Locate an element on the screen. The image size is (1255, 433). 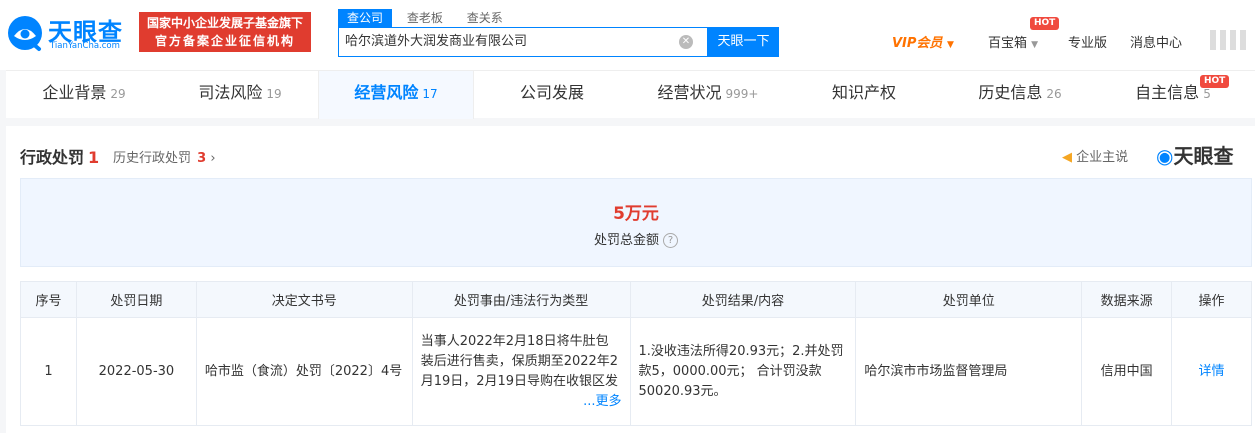
total-penalty-label: 处罚总金额 is located at coordinates (626, 240).